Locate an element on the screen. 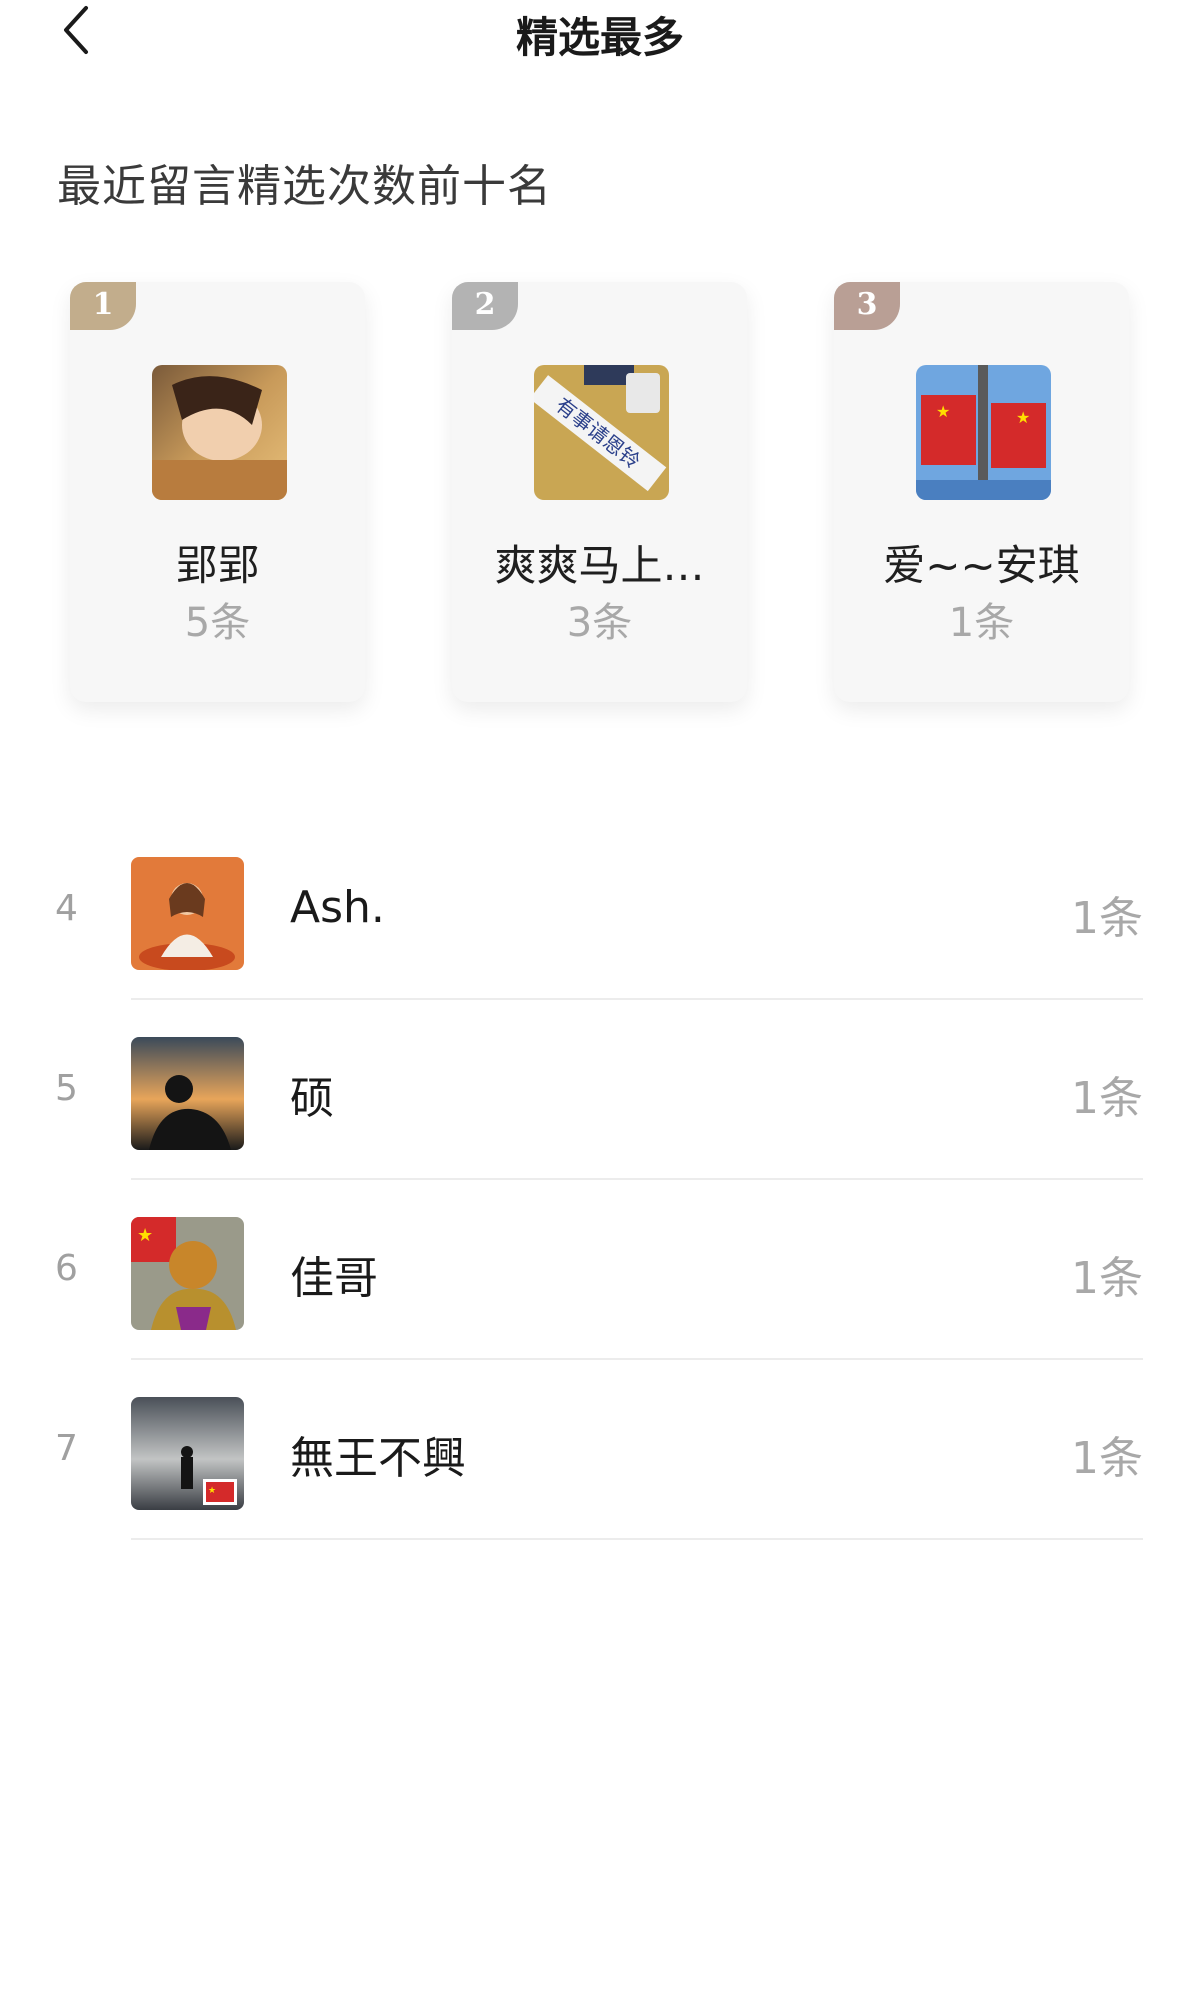 The image size is (1200, 1989). rank-number: 6 is located at coordinates (66, 1268).